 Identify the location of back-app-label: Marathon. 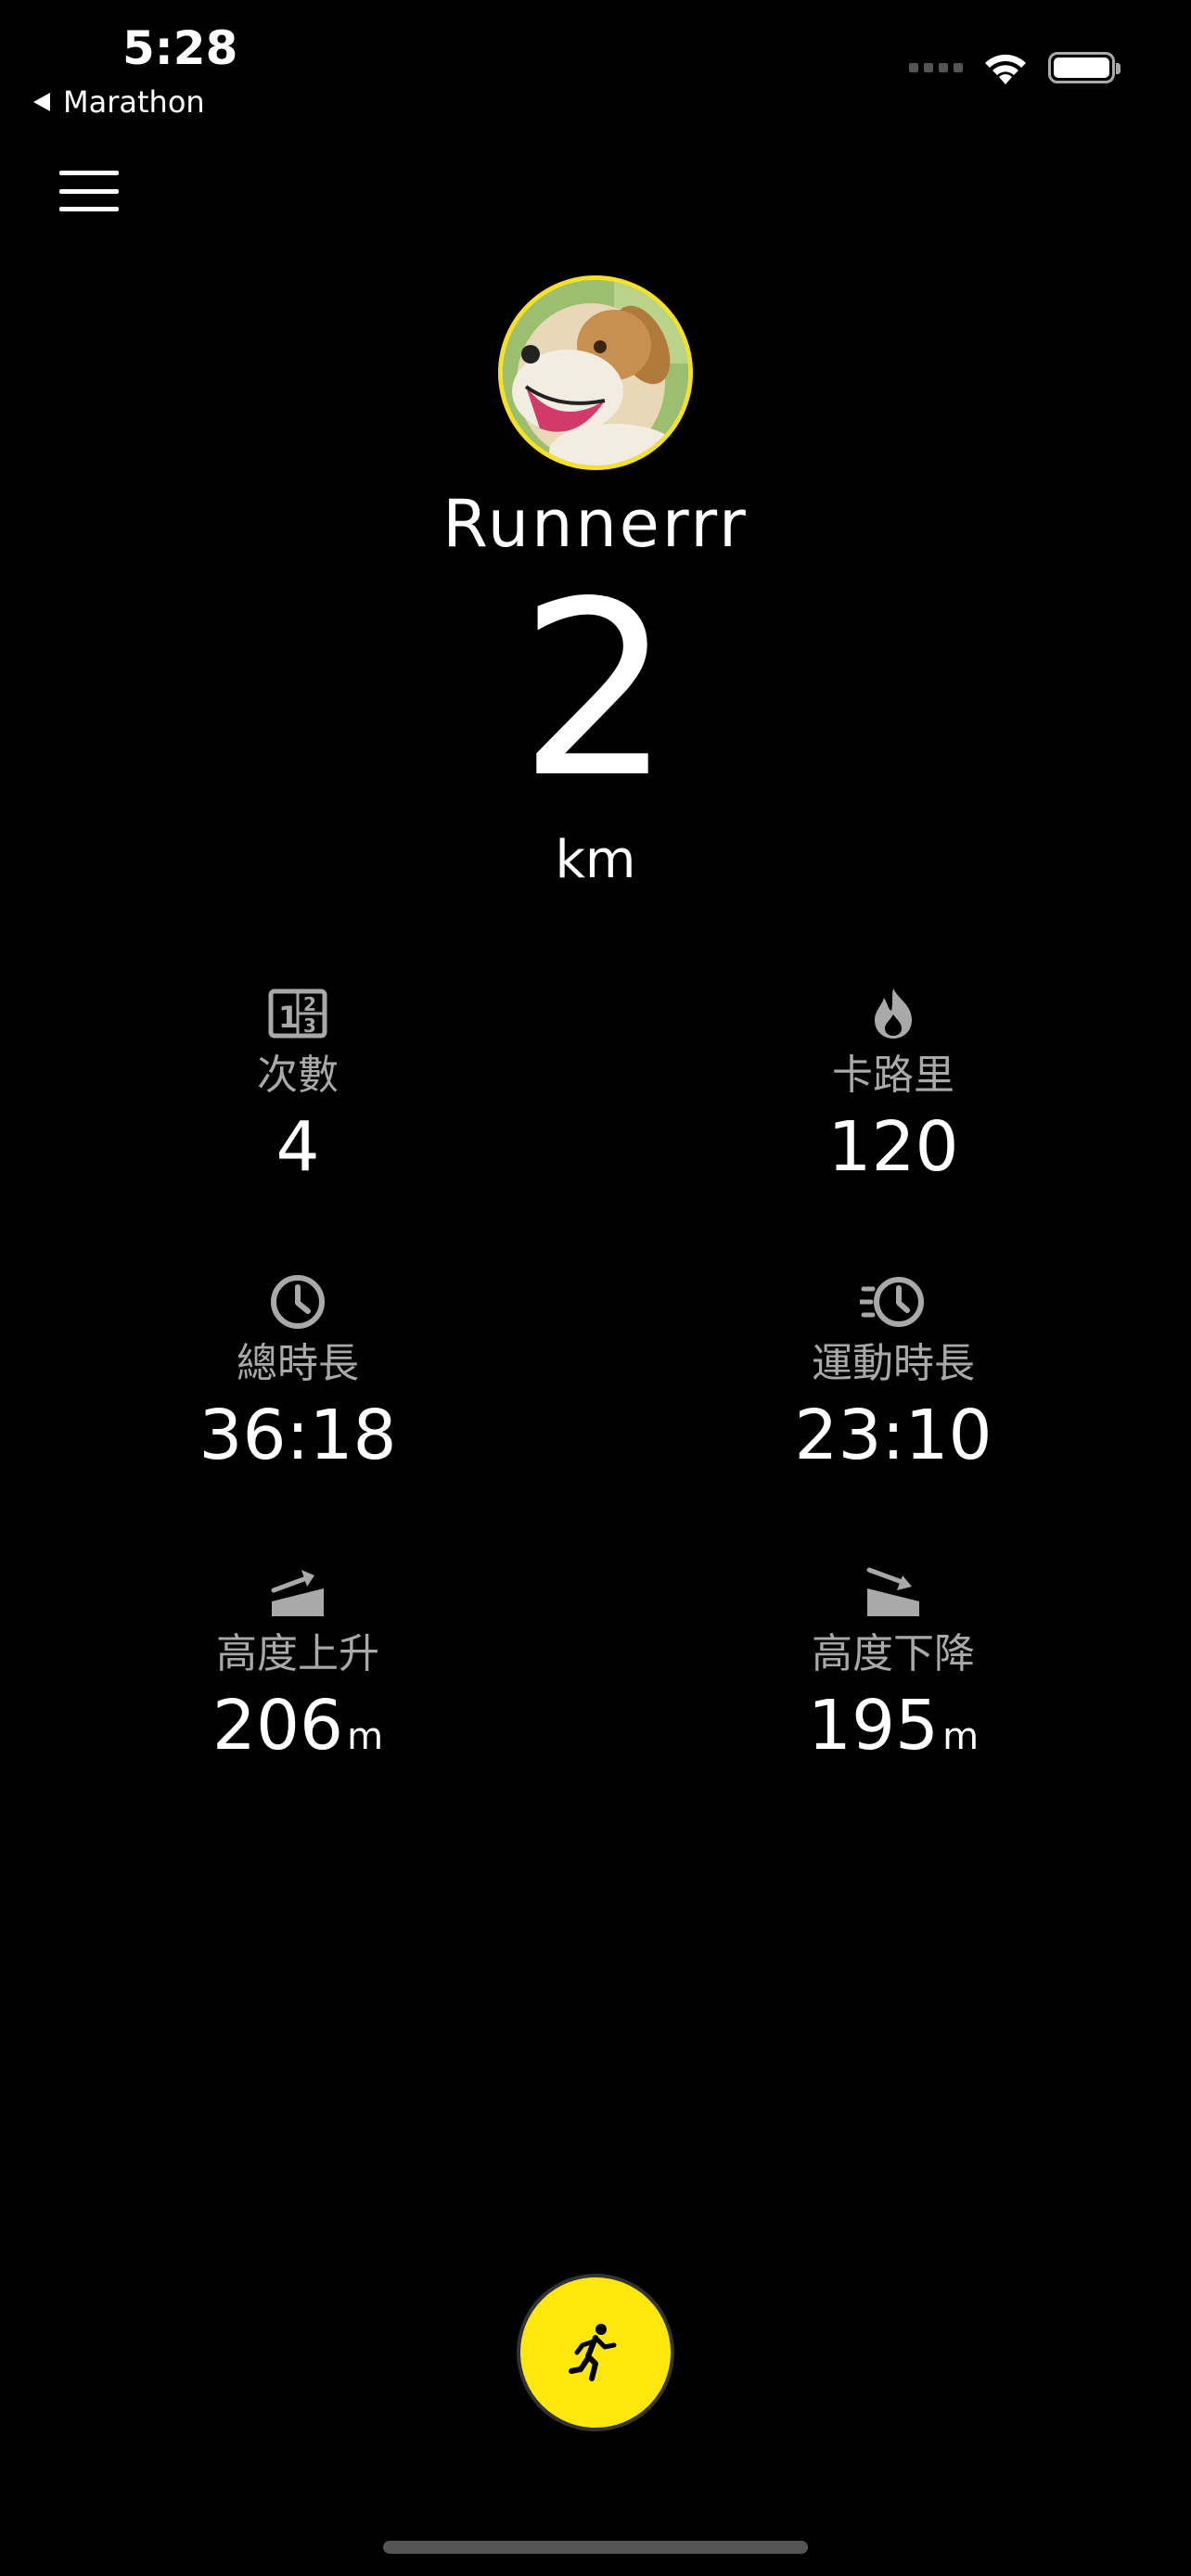
(134, 102).